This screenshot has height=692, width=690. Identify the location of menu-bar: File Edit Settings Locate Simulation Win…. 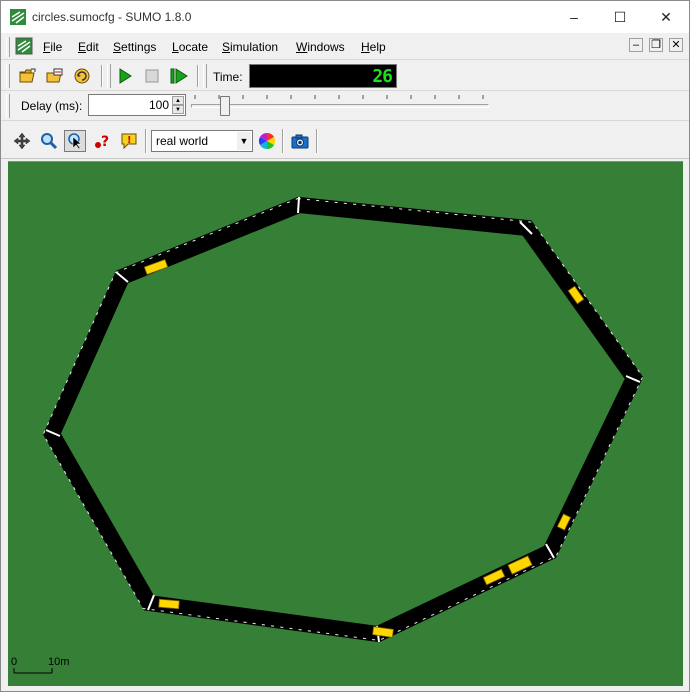
(345, 47).